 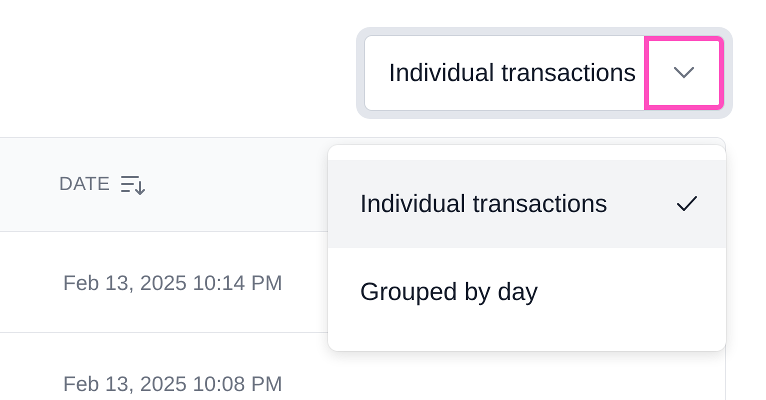 I want to click on chevron-down-icon, so click(x=684, y=73).